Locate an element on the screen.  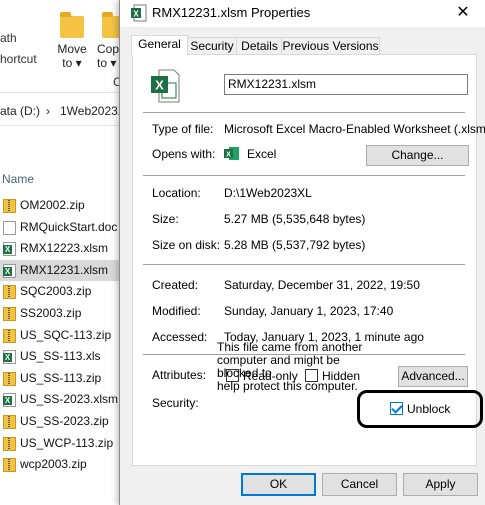
file-name: US_SS-2023.xlsm is located at coordinates (69, 399).